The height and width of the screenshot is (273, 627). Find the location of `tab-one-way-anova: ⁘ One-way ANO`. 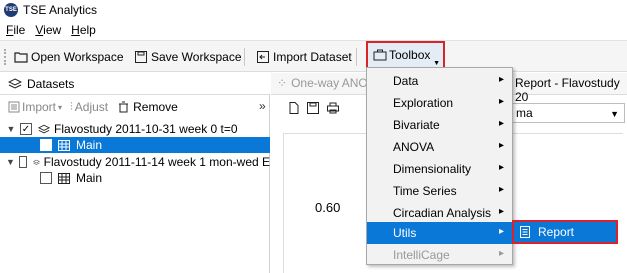

tab-one-way-anova: ⁘ One-way ANO is located at coordinates (322, 83).